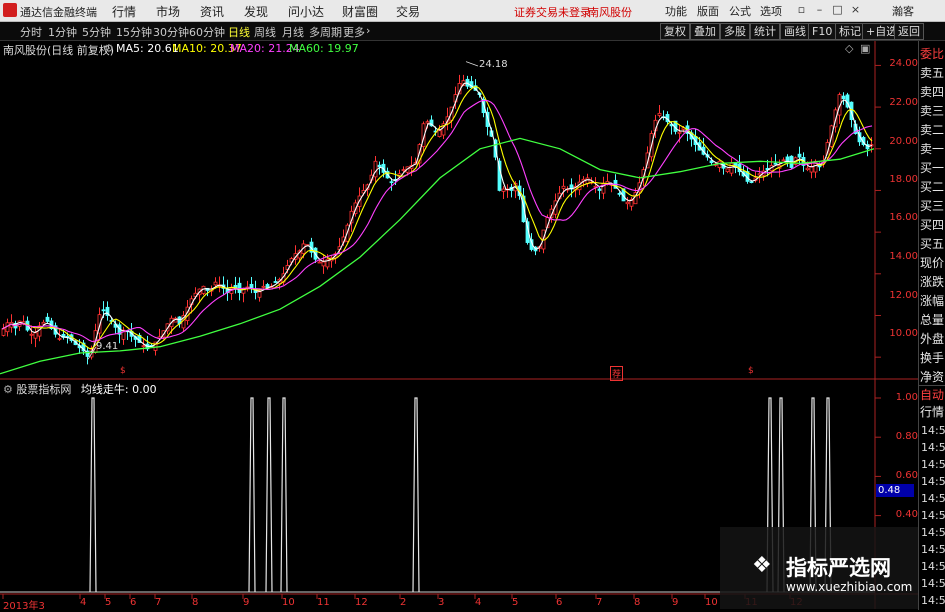  What do you see at coordinates (118, 389) in the screenshot?
I see `indicator-line-value: 均线走牛: 0.00` at bounding box center [118, 389].